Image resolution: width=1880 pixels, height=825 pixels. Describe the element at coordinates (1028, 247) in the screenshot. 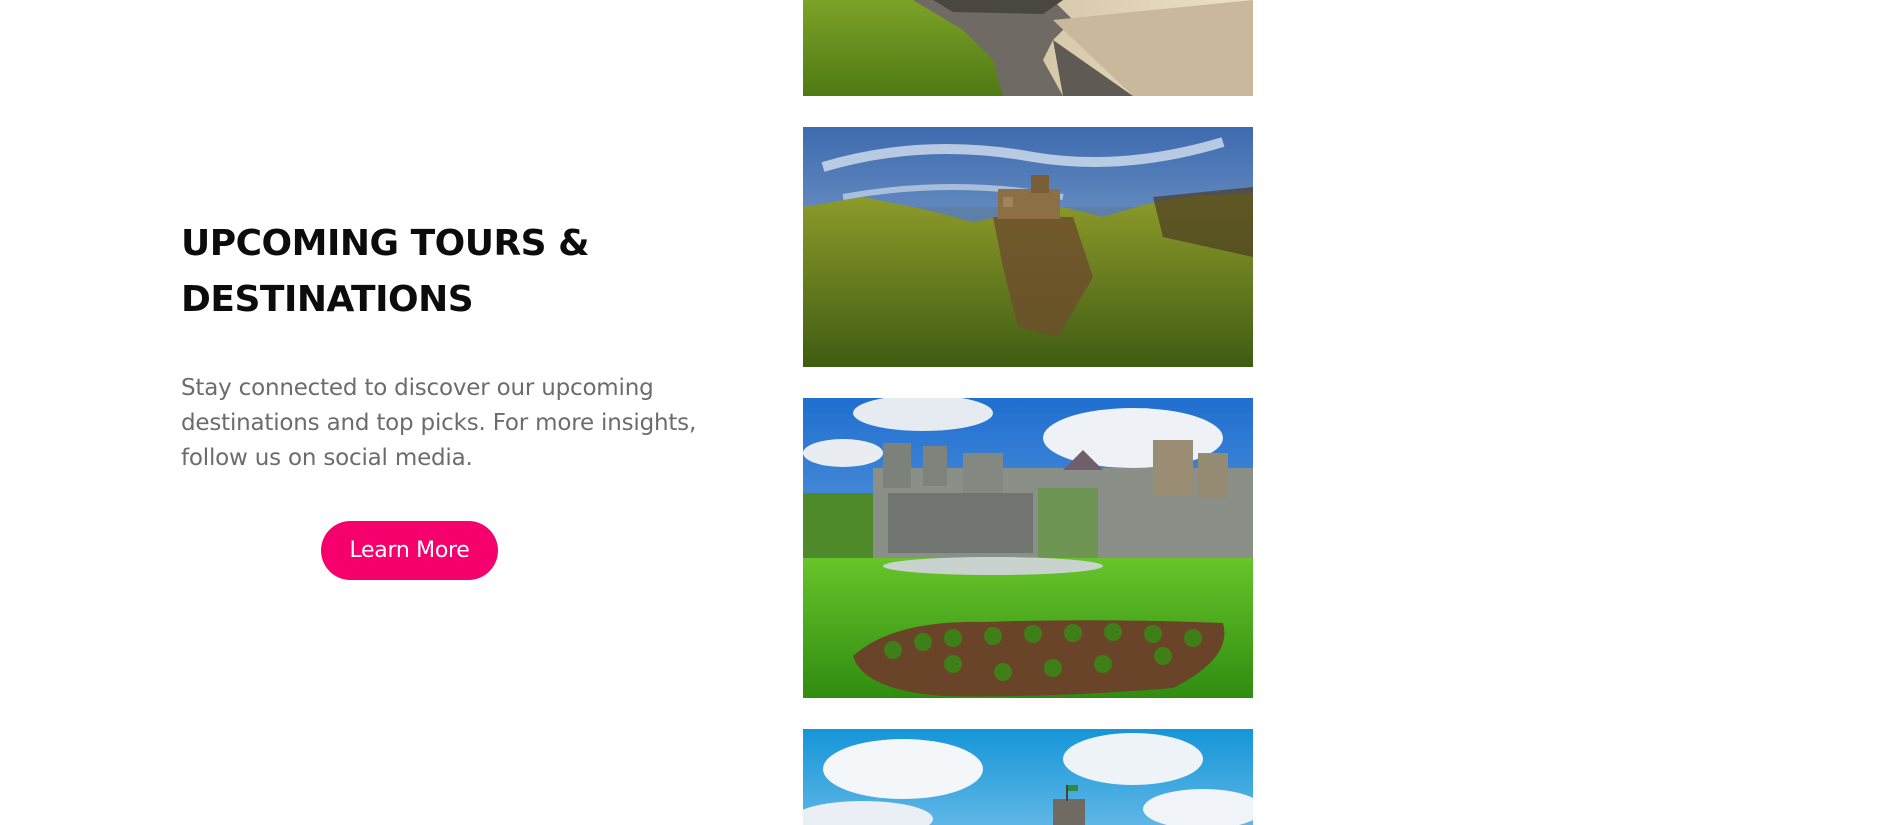

I see `gallery-photo-cliffside-castle` at that location.